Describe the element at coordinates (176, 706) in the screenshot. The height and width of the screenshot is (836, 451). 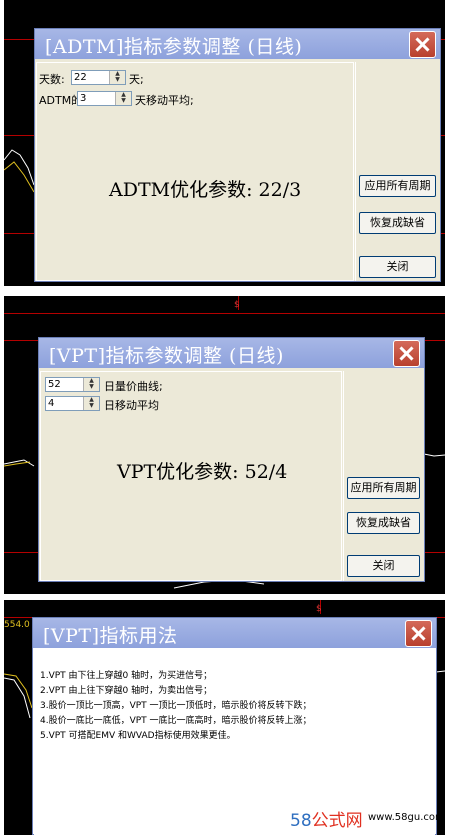
I see `usage-line: 3.股价一顶比一顶高，VPT 一顶比一顶低时，暗示股价将反转下跌；` at that location.